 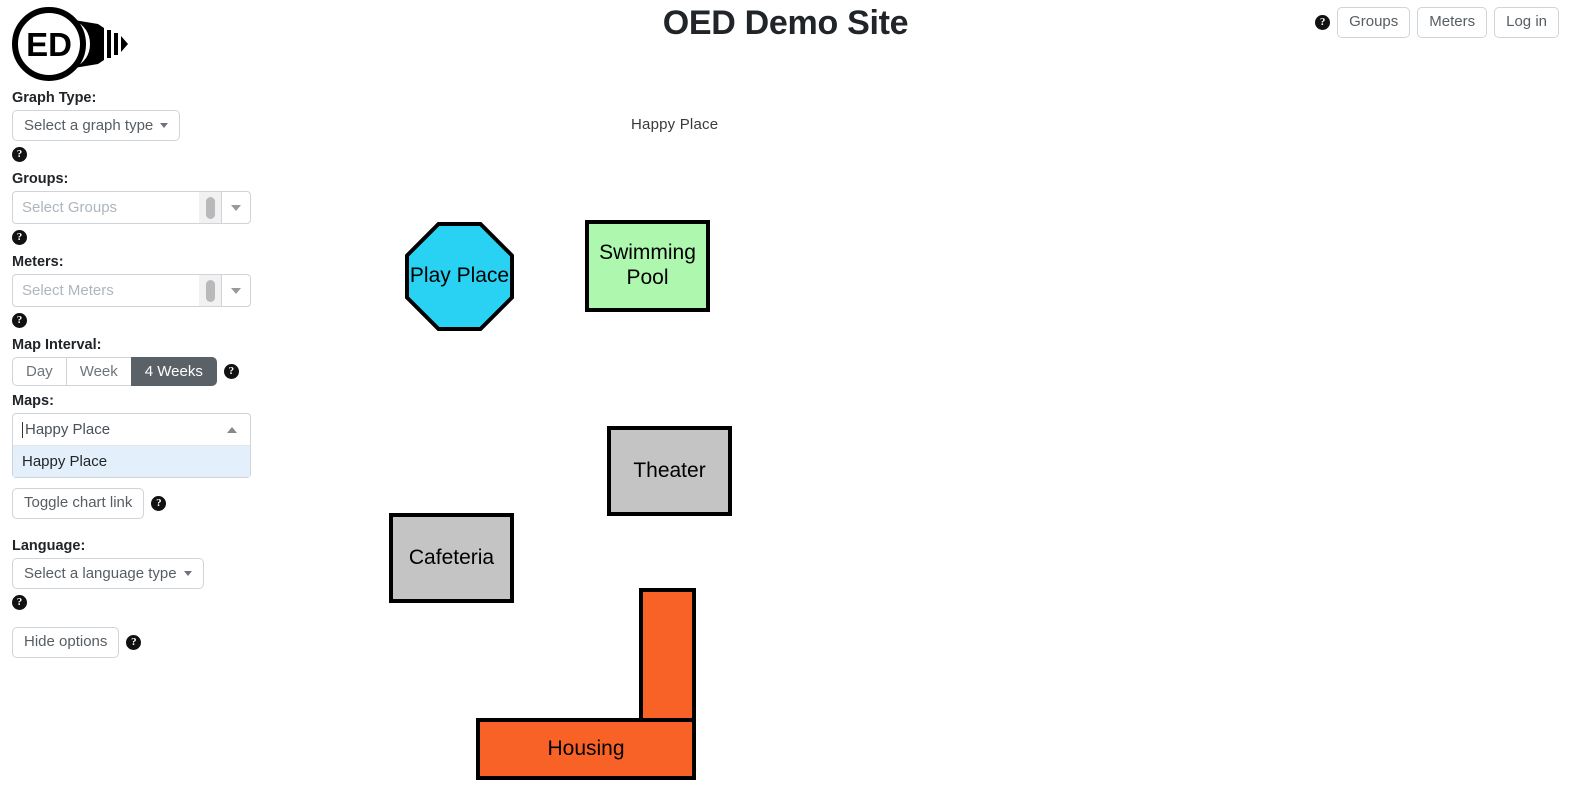 What do you see at coordinates (122, 429) in the screenshot?
I see `maps-input-value: Happy Place` at bounding box center [122, 429].